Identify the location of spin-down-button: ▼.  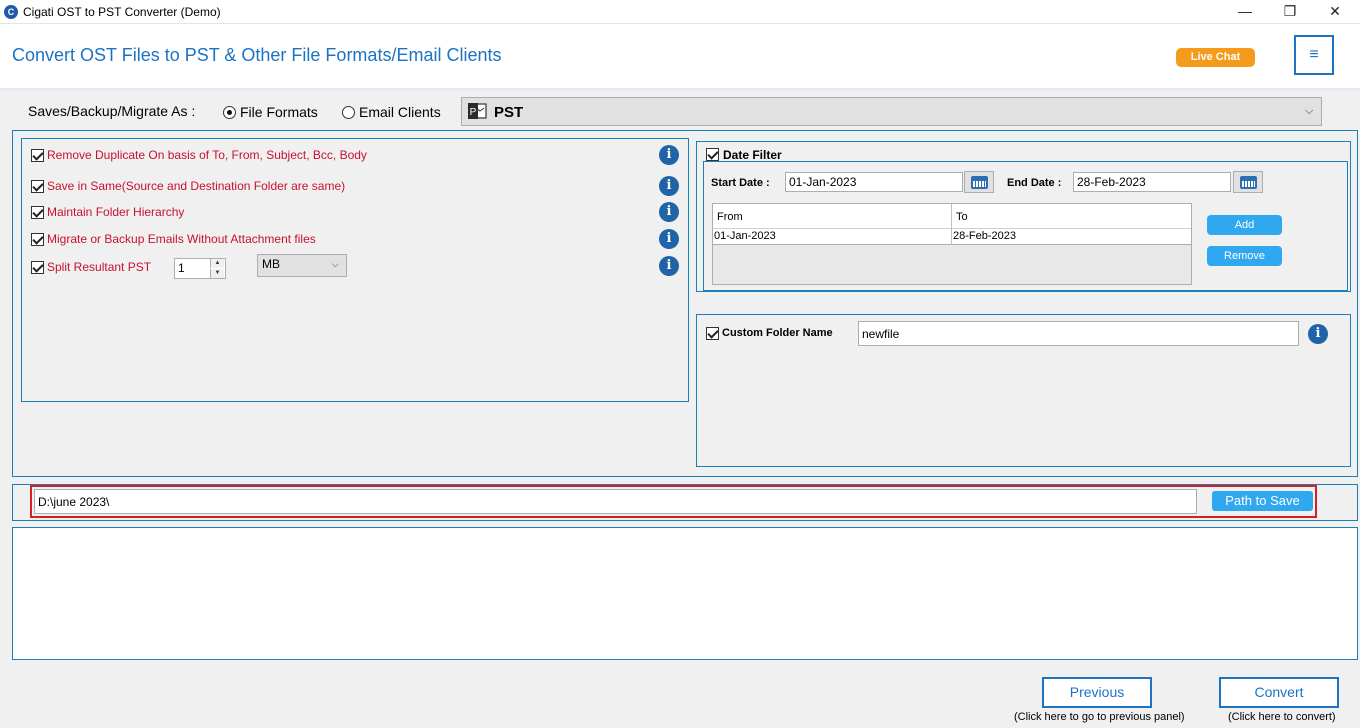
(217, 273).